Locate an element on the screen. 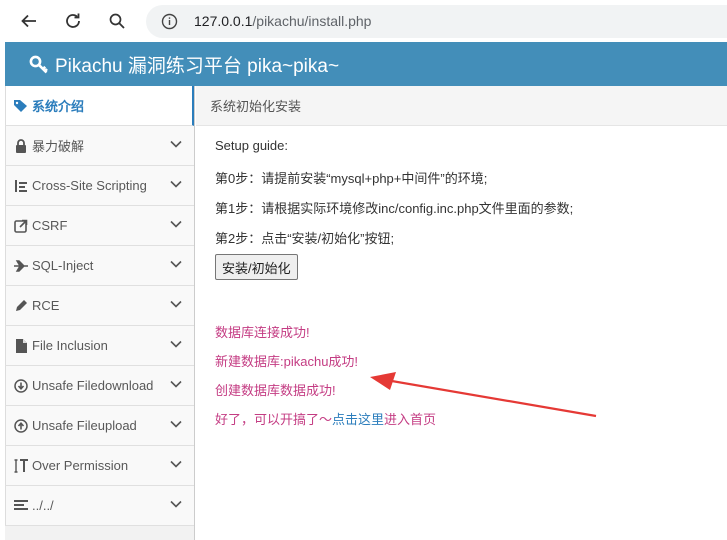 The width and height of the screenshot is (727, 540). app-header: Pikachu 漏洞练习平台 pika~pika~ is located at coordinates (366, 64).